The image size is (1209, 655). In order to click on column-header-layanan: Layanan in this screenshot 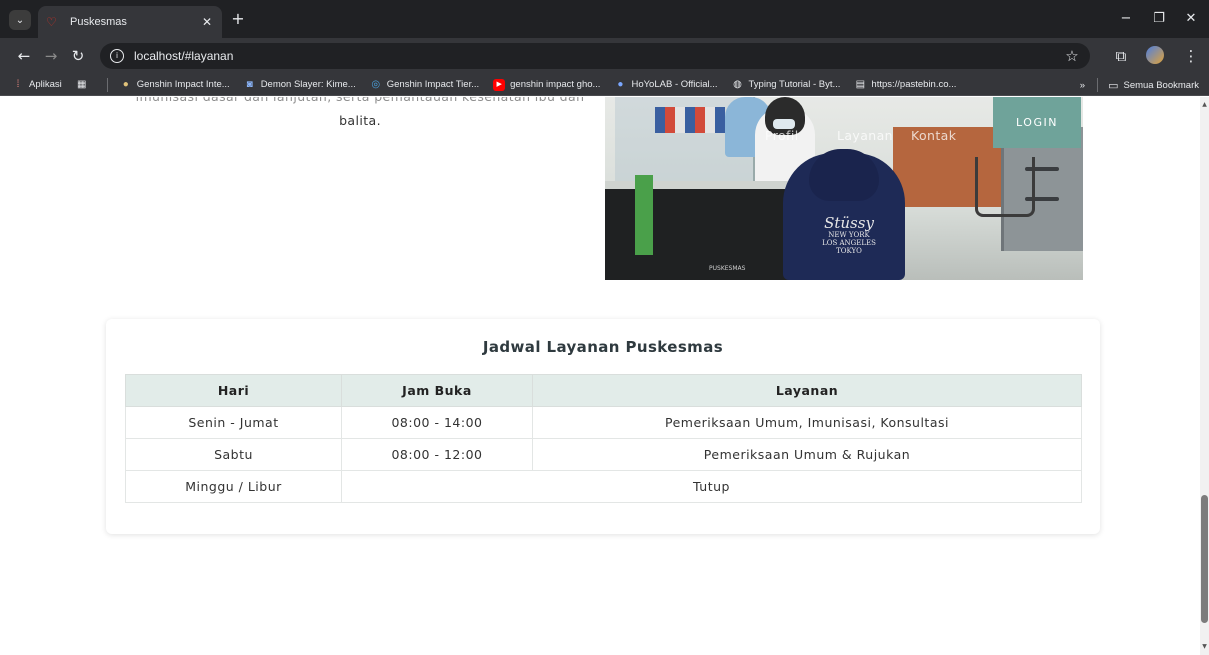, I will do `click(807, 390)`.